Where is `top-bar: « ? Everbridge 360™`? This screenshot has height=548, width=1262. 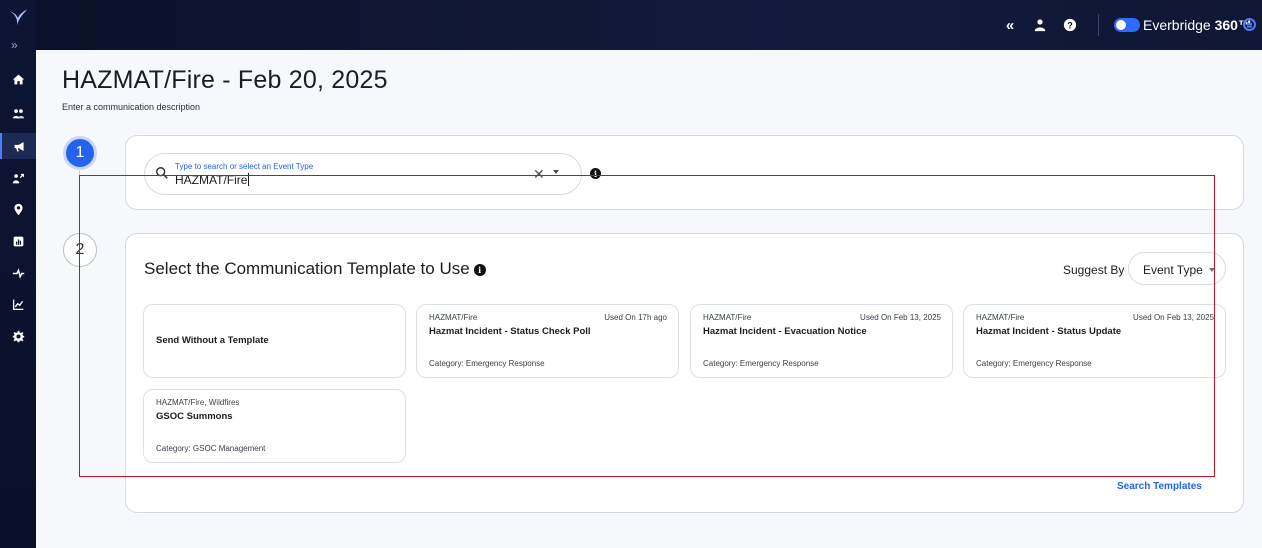
top-bar: « ? Everbridge 360™ is located at coordinates (649, 25).